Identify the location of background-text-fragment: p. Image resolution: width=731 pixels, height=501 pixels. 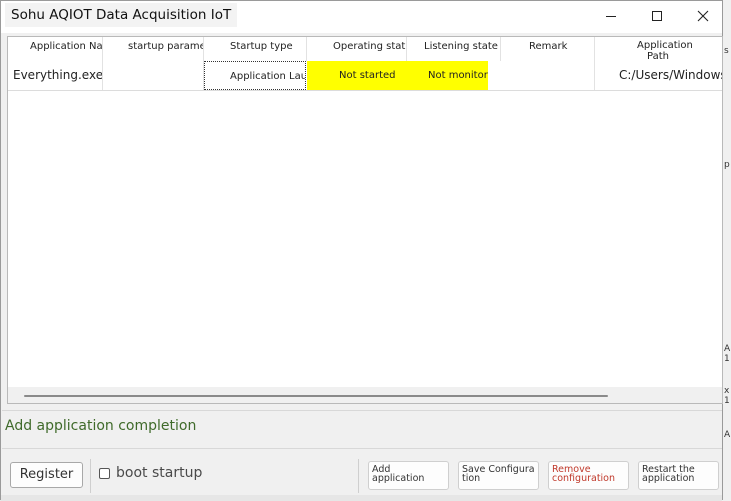
(727, 165).